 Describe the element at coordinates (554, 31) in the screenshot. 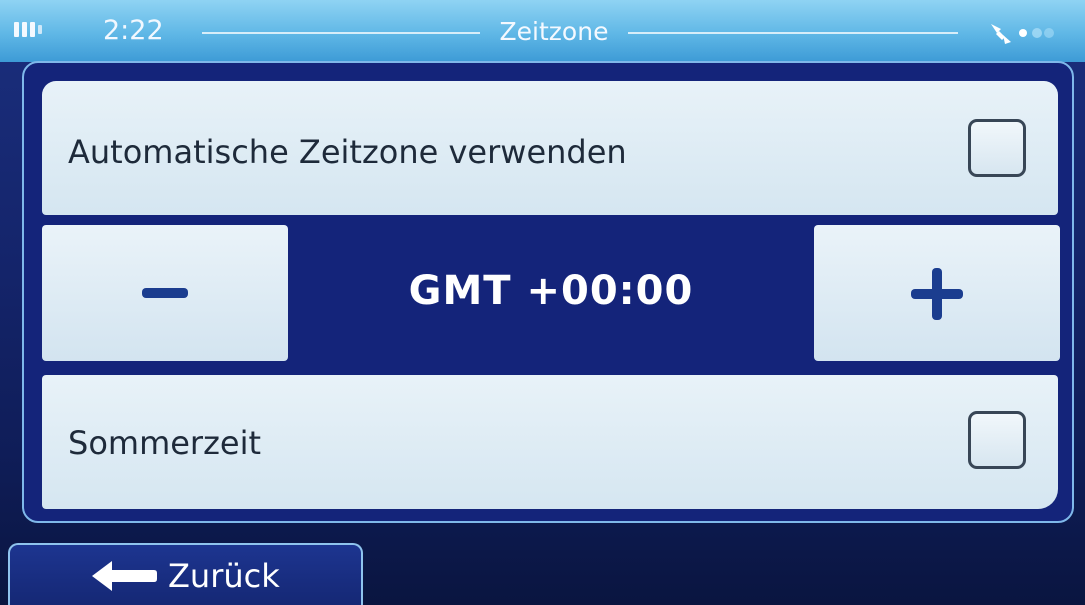

I see `page-title: Zeitzone` at that location.